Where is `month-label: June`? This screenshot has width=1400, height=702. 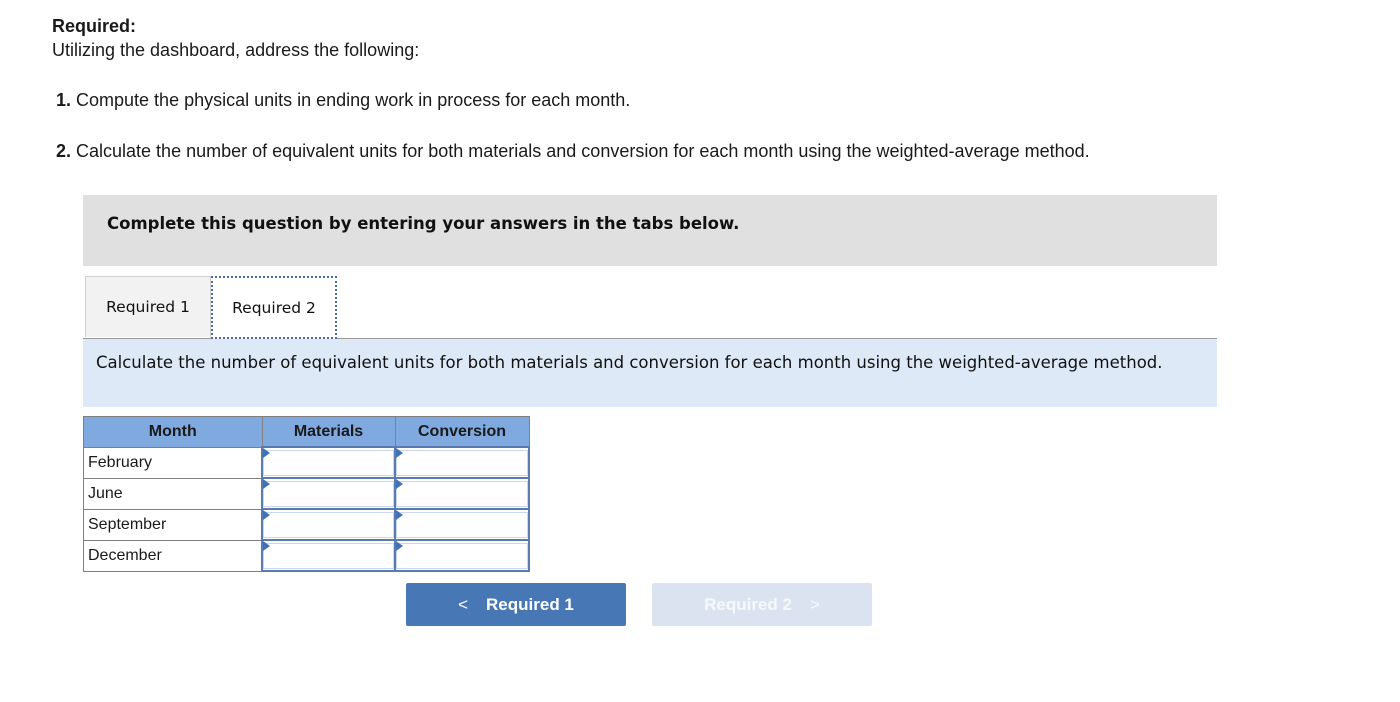
month-label: June is located at coordinates (173, 493).